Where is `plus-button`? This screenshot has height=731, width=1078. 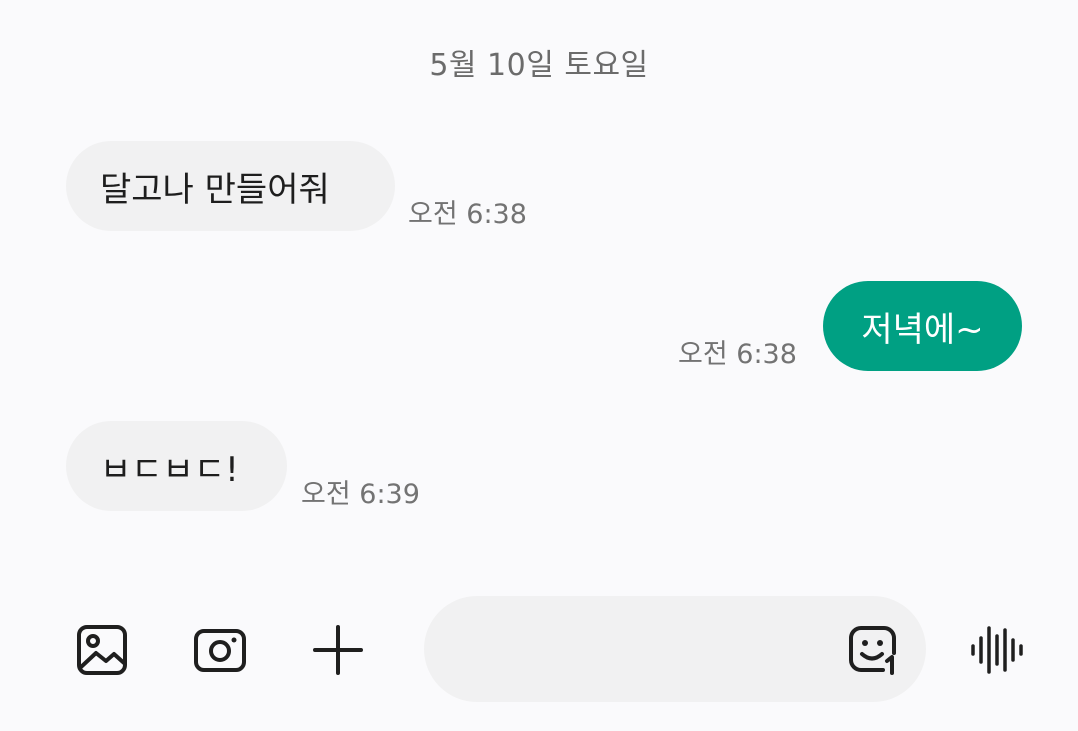
plus-button is located at coordinates (338, 650).